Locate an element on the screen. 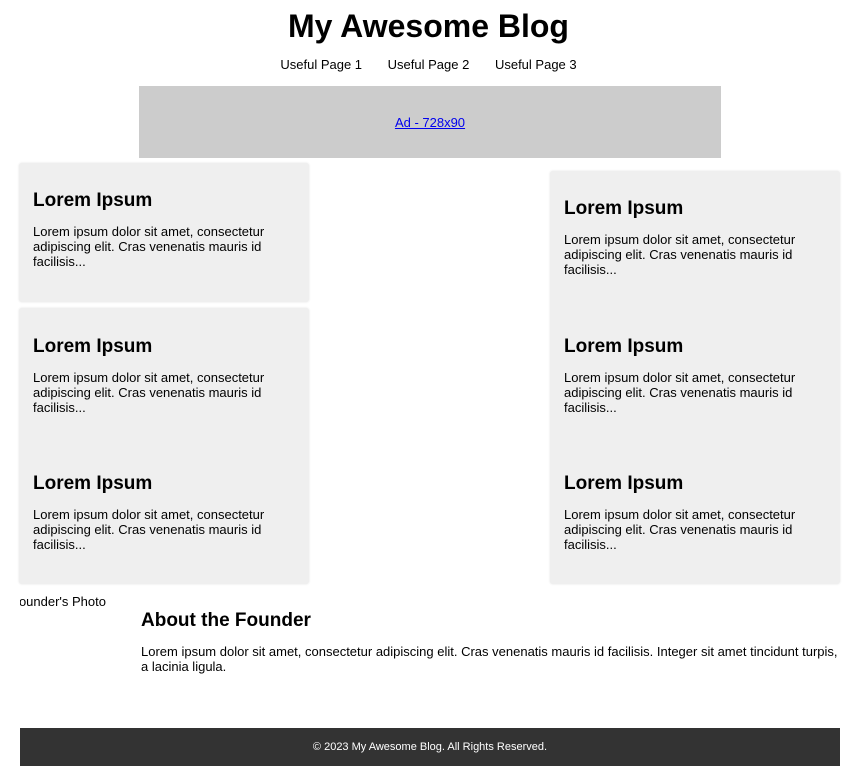 The image size is (857, 777). founder-photo-alt-text: Founder's Photo is located at coordinates (63, 601).